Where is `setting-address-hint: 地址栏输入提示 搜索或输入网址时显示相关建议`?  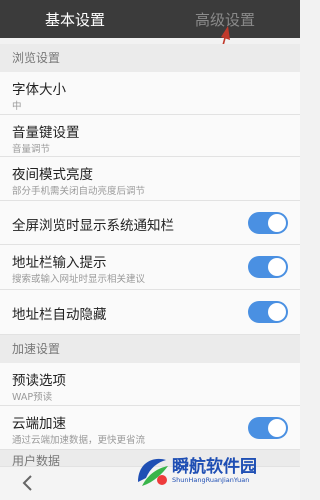
setting-address-hint: 地址栏输入提示 搜索或输入网址时显示相关建议 is located at coordinates (150, 267).